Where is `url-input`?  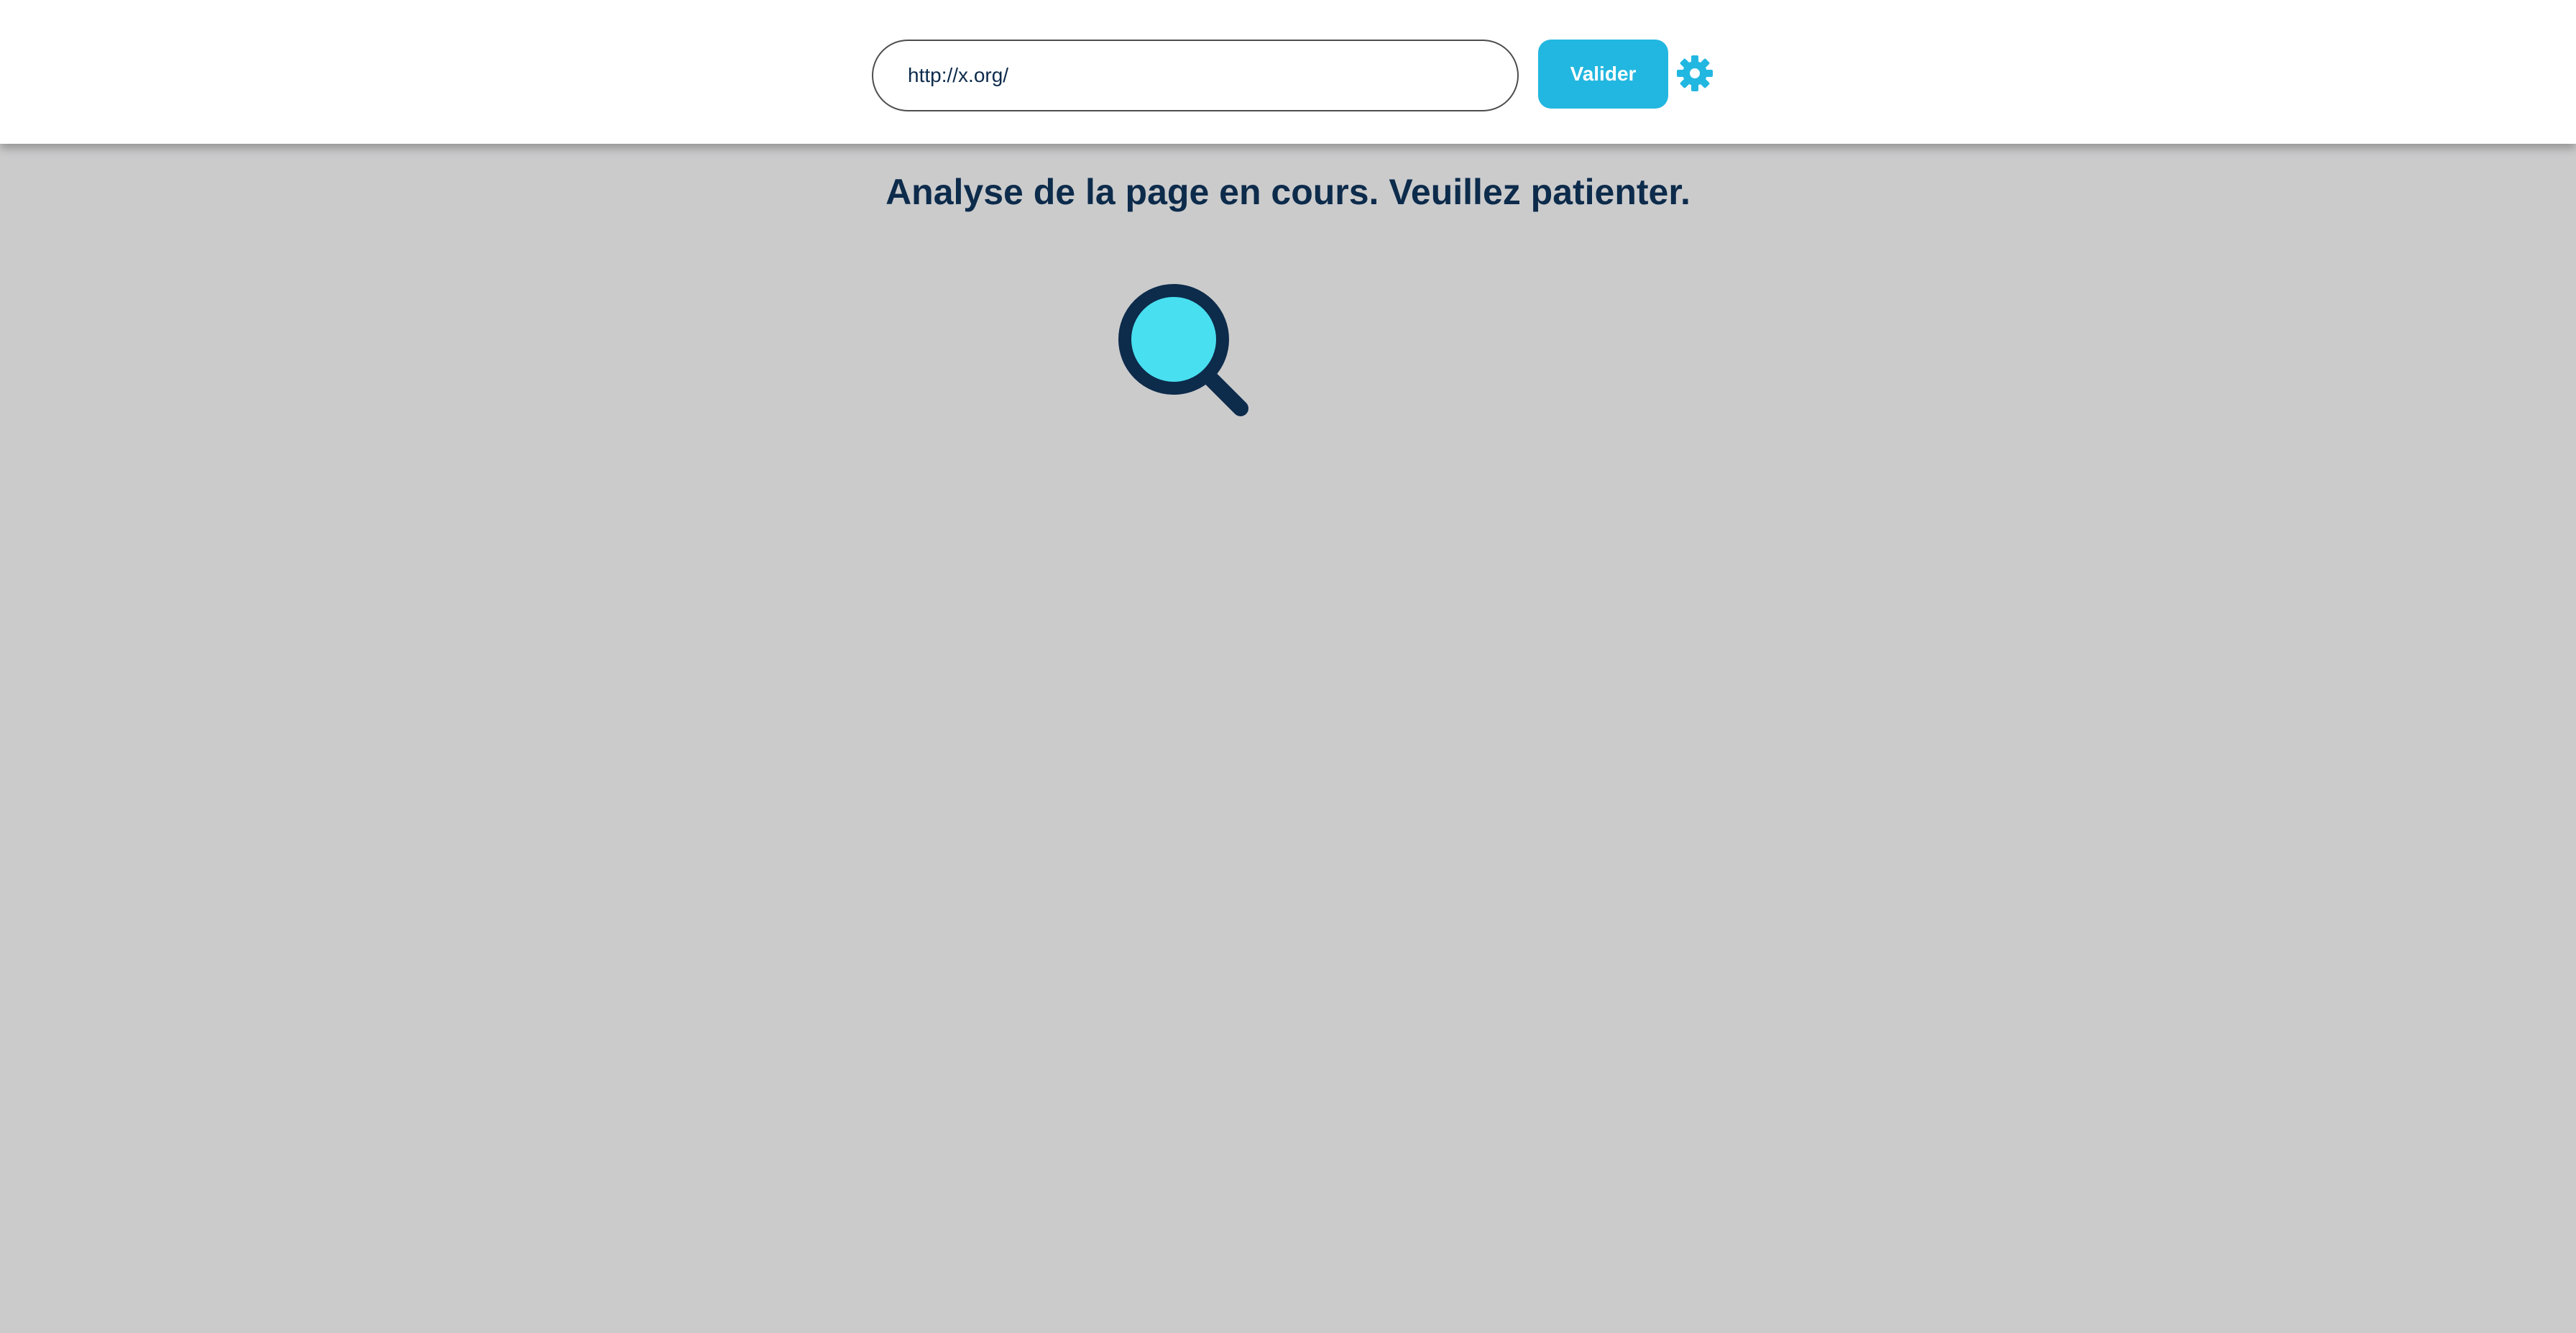 url-input is located at coordinates (1195, 75).